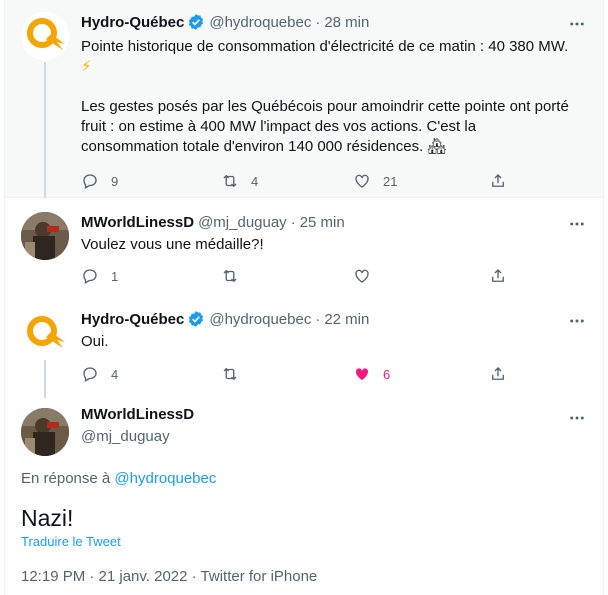 This screenshot has width=608, height=595. I want to click on timestamp: 22 min, so click(346, 319).